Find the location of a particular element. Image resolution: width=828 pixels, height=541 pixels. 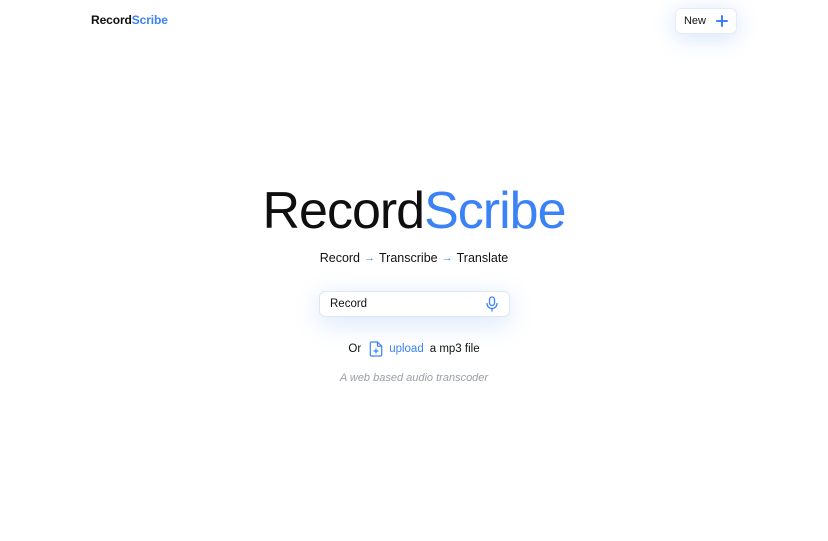

file-plus-icon is located at coordinates (376, 349).